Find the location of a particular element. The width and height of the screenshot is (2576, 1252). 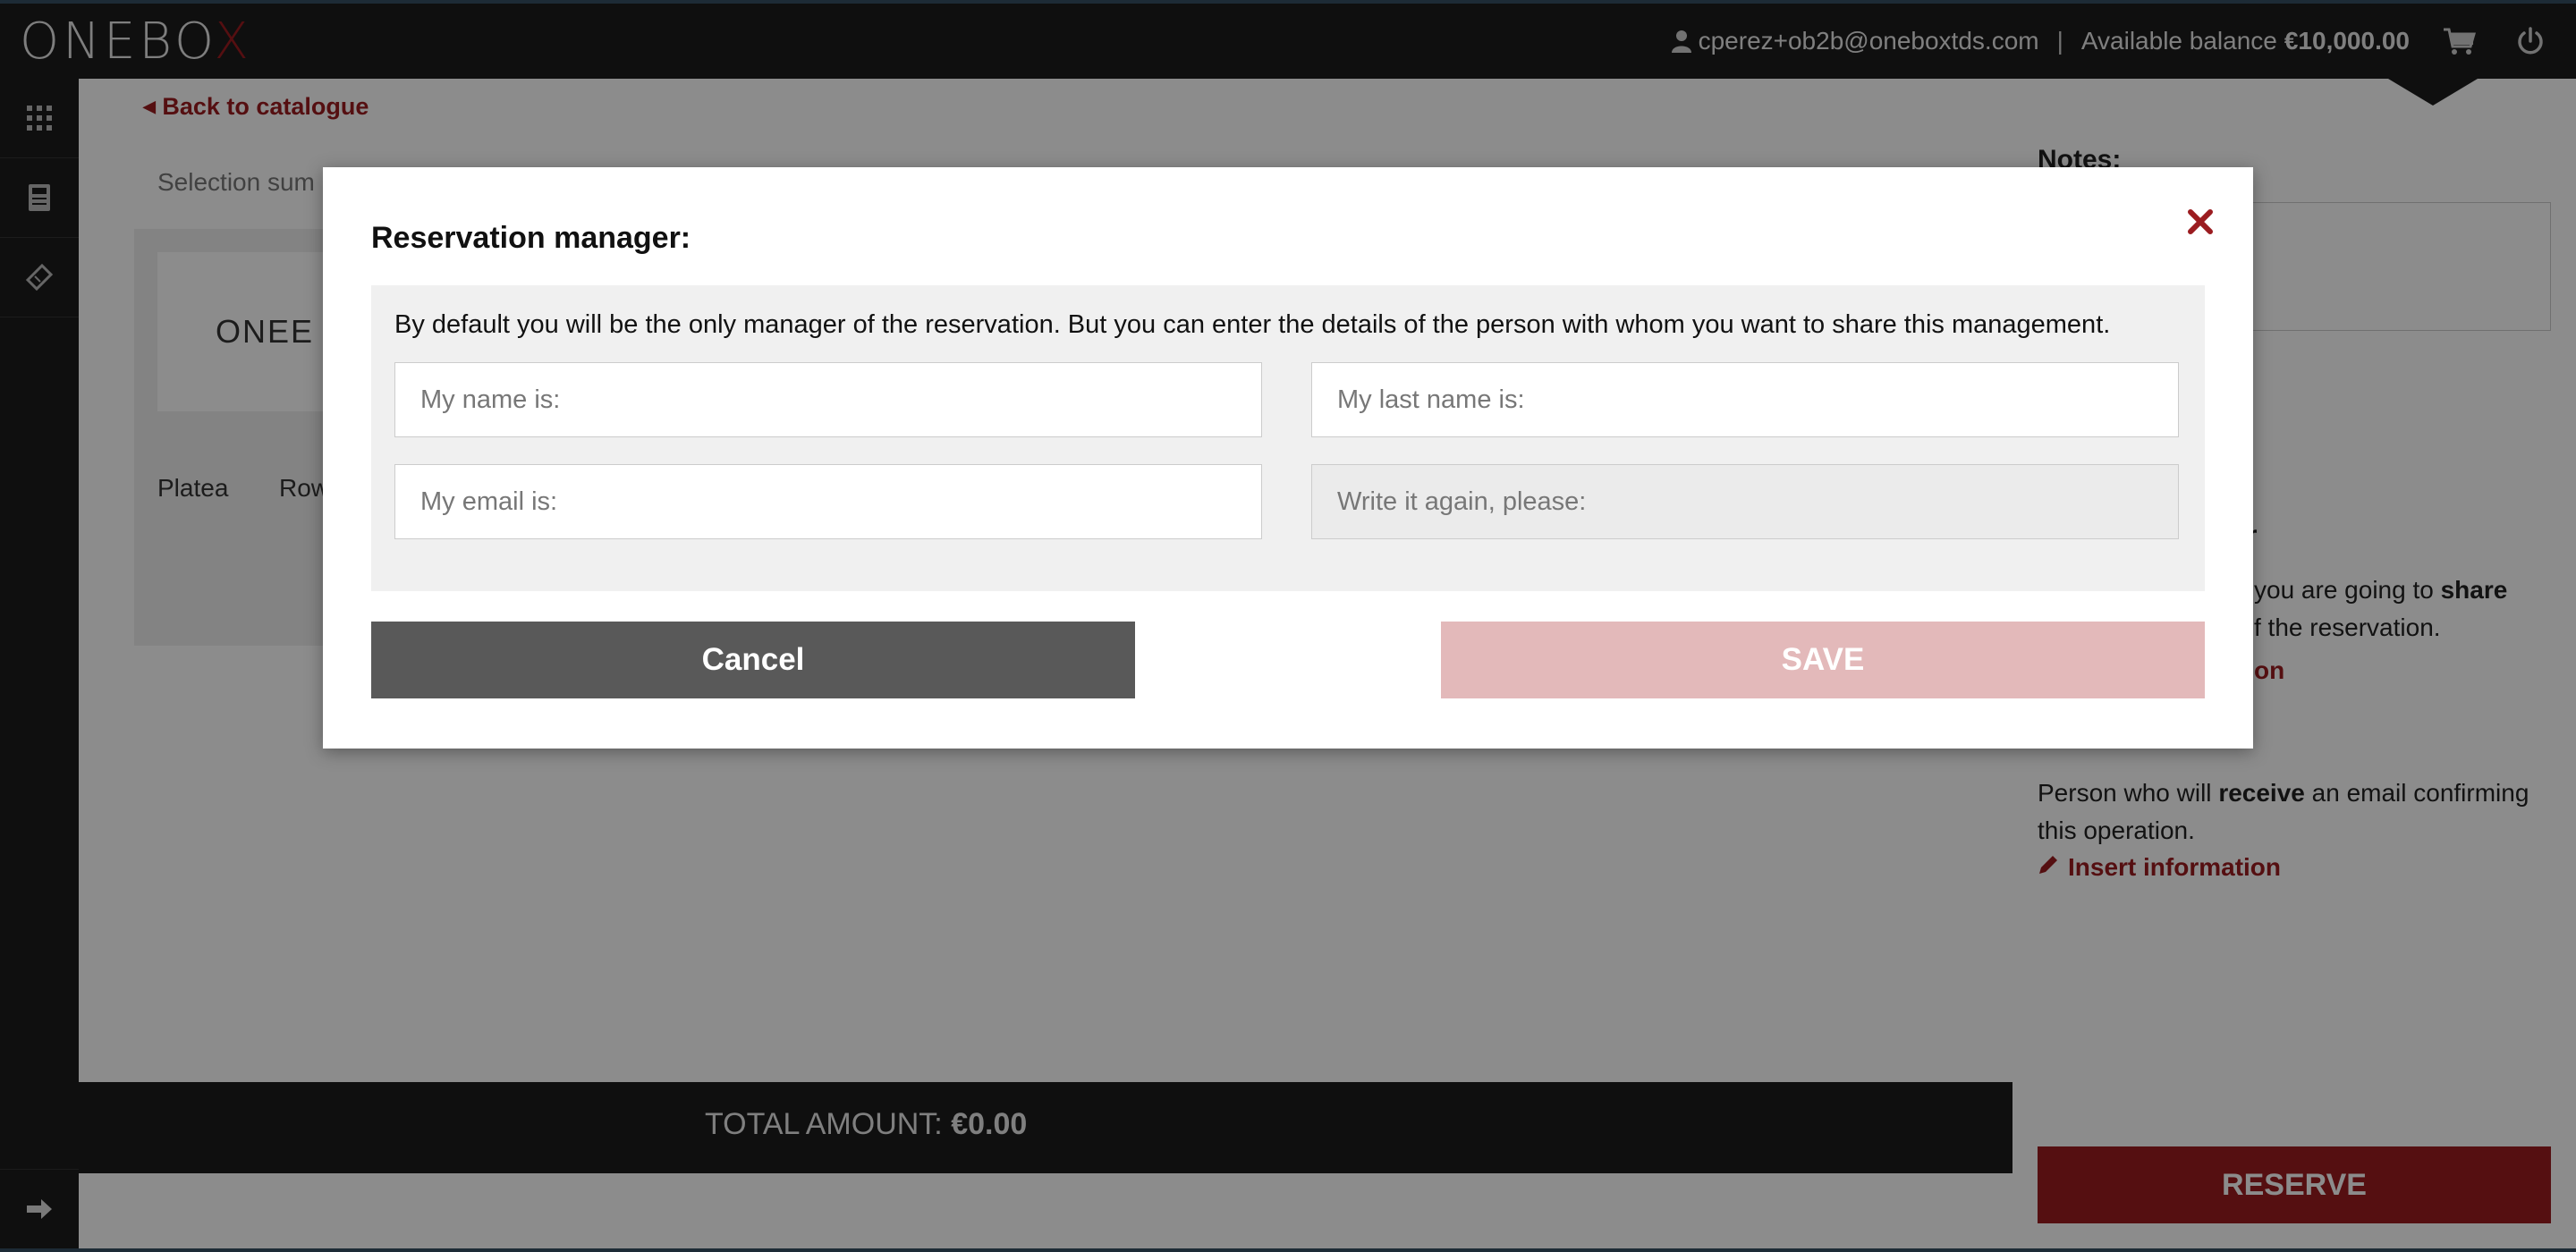

modal-title: Reservation manager: is located at coordinates (531, 238).